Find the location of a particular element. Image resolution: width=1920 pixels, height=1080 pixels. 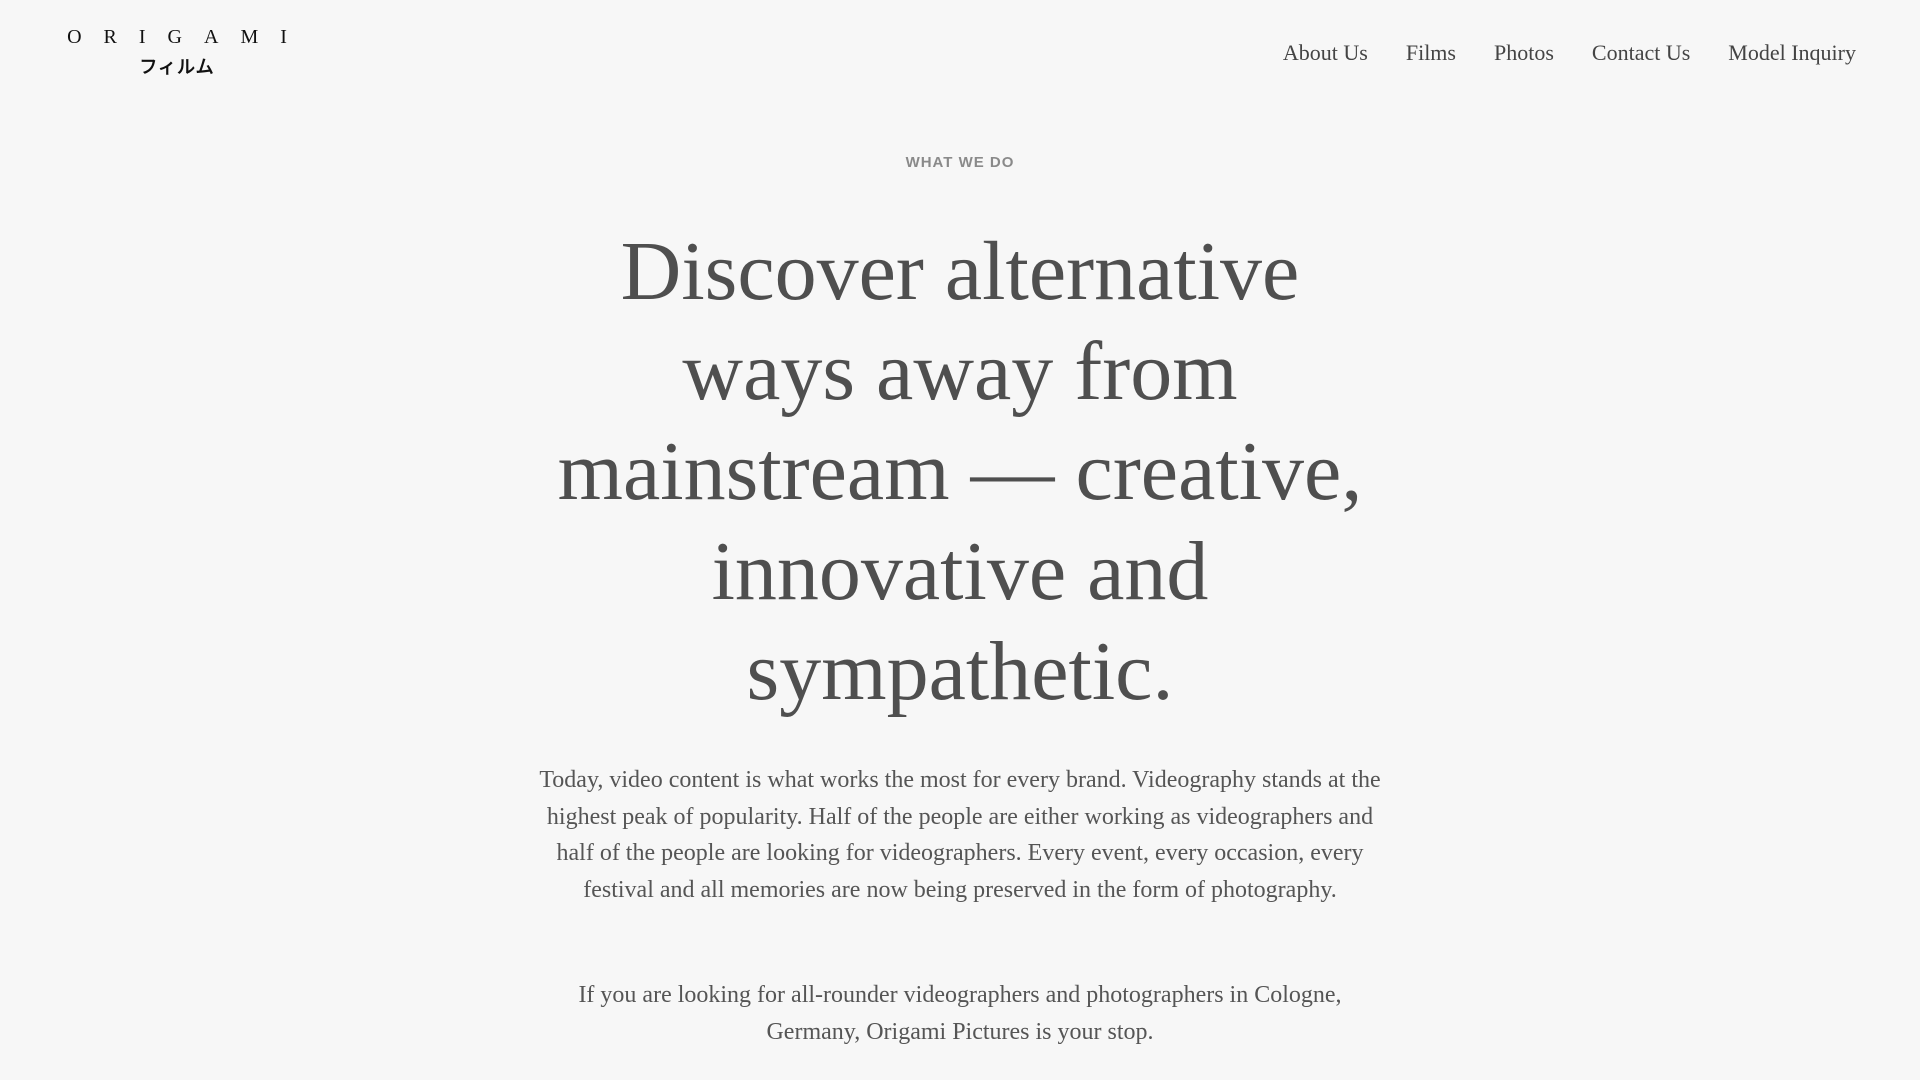

logo-wordmark: ORIGAMI is located at coordinates (188, 37).